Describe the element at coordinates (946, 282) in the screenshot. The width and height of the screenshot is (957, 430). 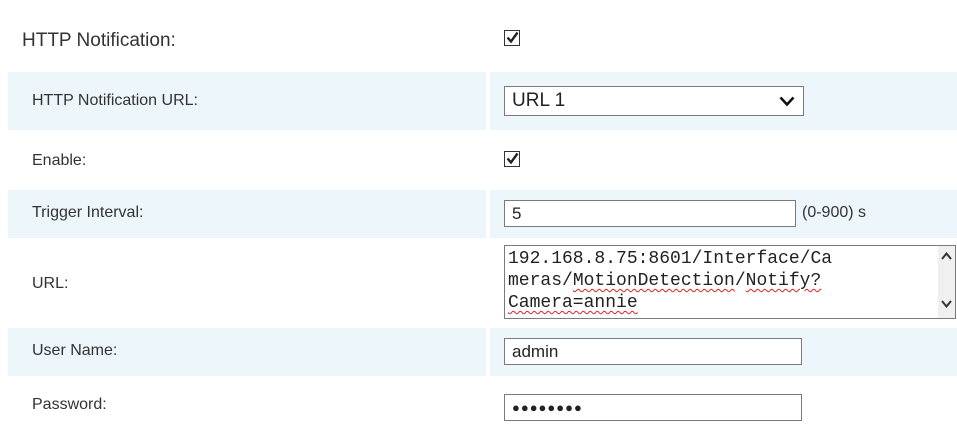
I see `url-scrollbar` at that location.